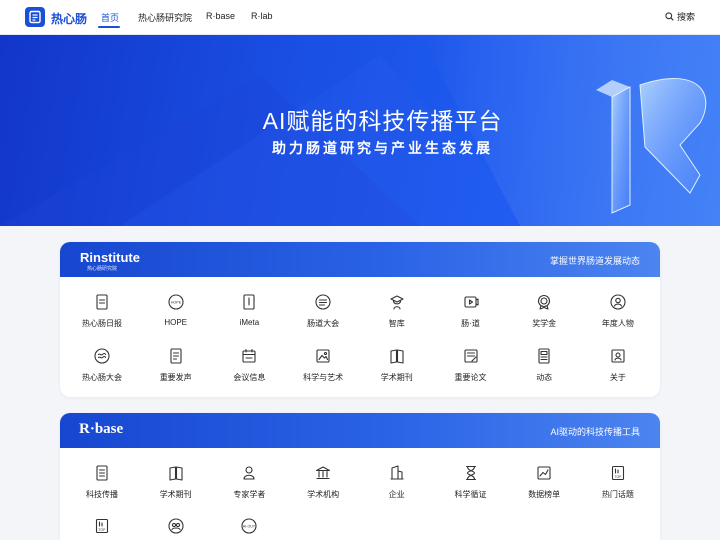 The image size is (720, 540). What do you see at coordinates (249, 355) in the screenshot?
I see `calendar-icon` at bounding box center [249, 355].